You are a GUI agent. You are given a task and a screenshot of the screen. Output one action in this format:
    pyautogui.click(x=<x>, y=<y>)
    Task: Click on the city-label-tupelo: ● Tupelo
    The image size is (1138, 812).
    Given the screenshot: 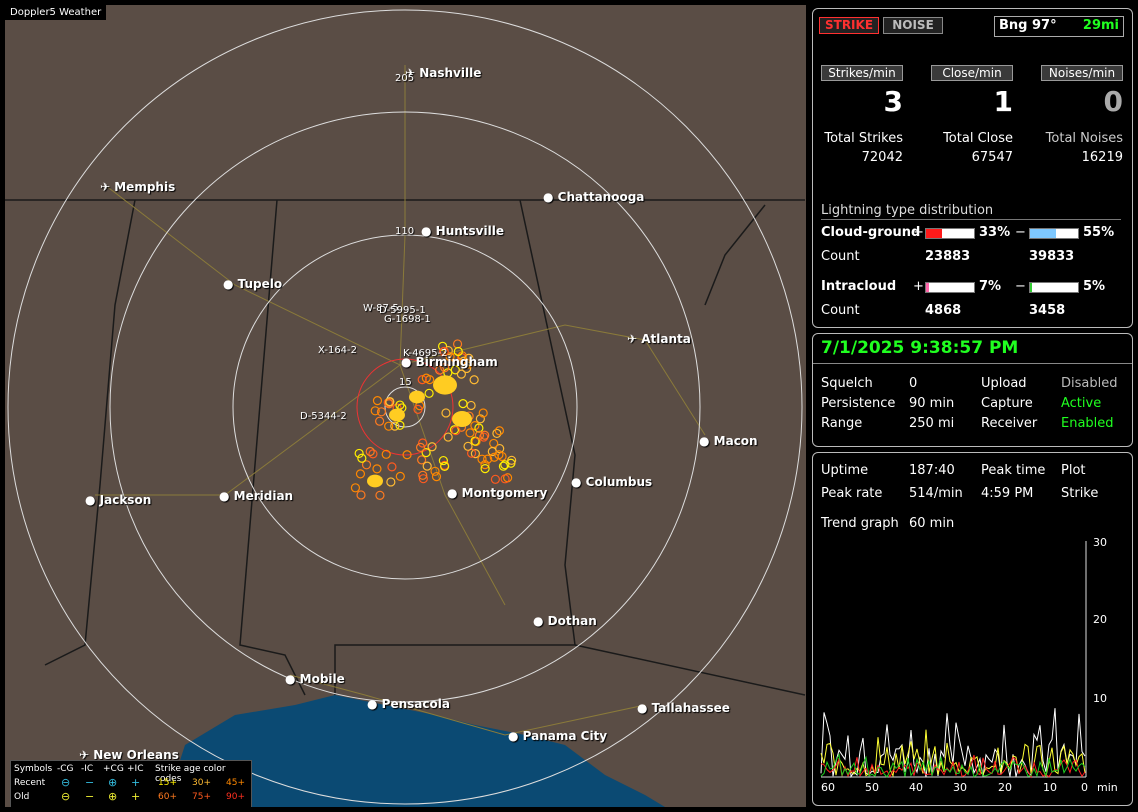 What is the action you would take?
    pyautogui.click(x=253, y=284)
    